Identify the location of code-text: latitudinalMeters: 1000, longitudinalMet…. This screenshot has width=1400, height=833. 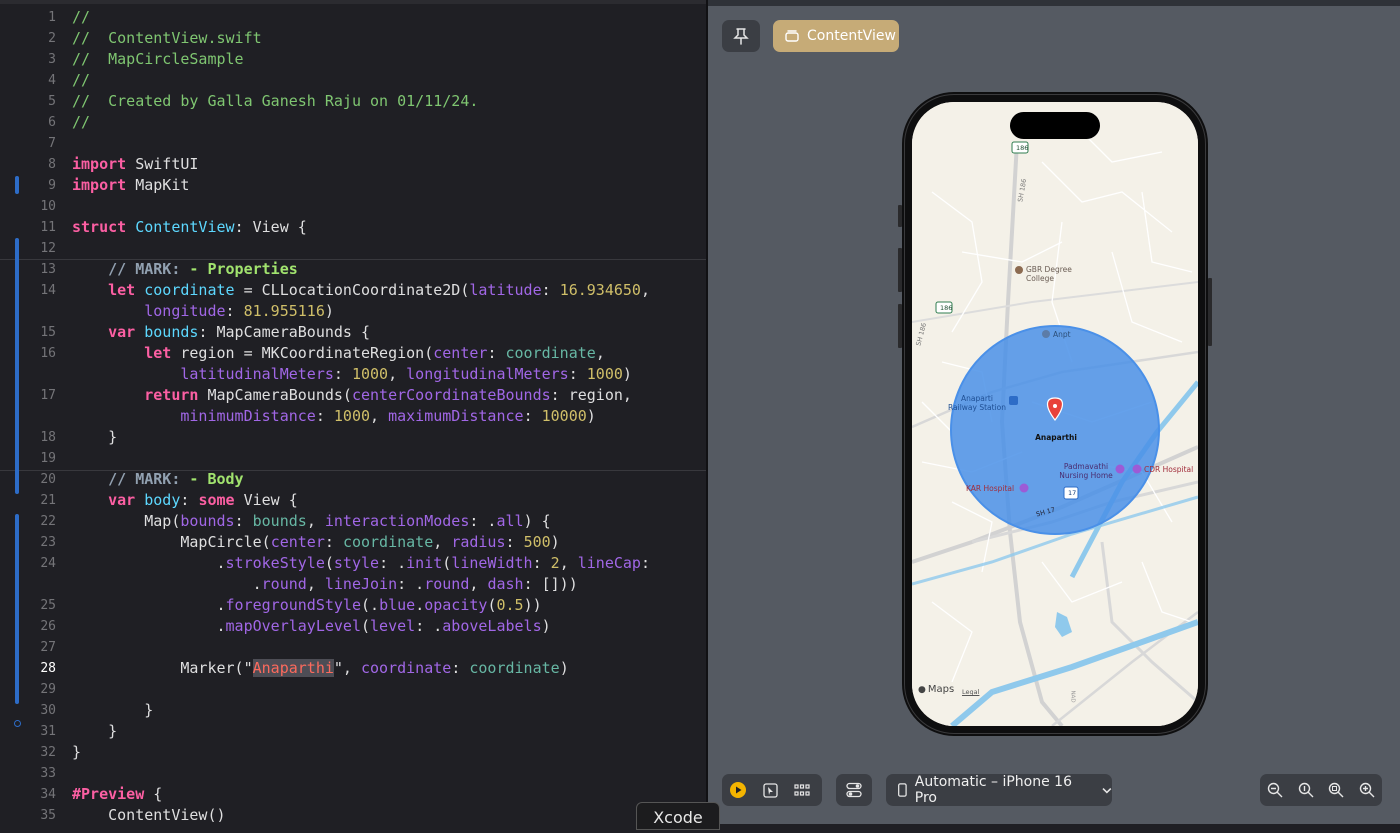
(352, 374).